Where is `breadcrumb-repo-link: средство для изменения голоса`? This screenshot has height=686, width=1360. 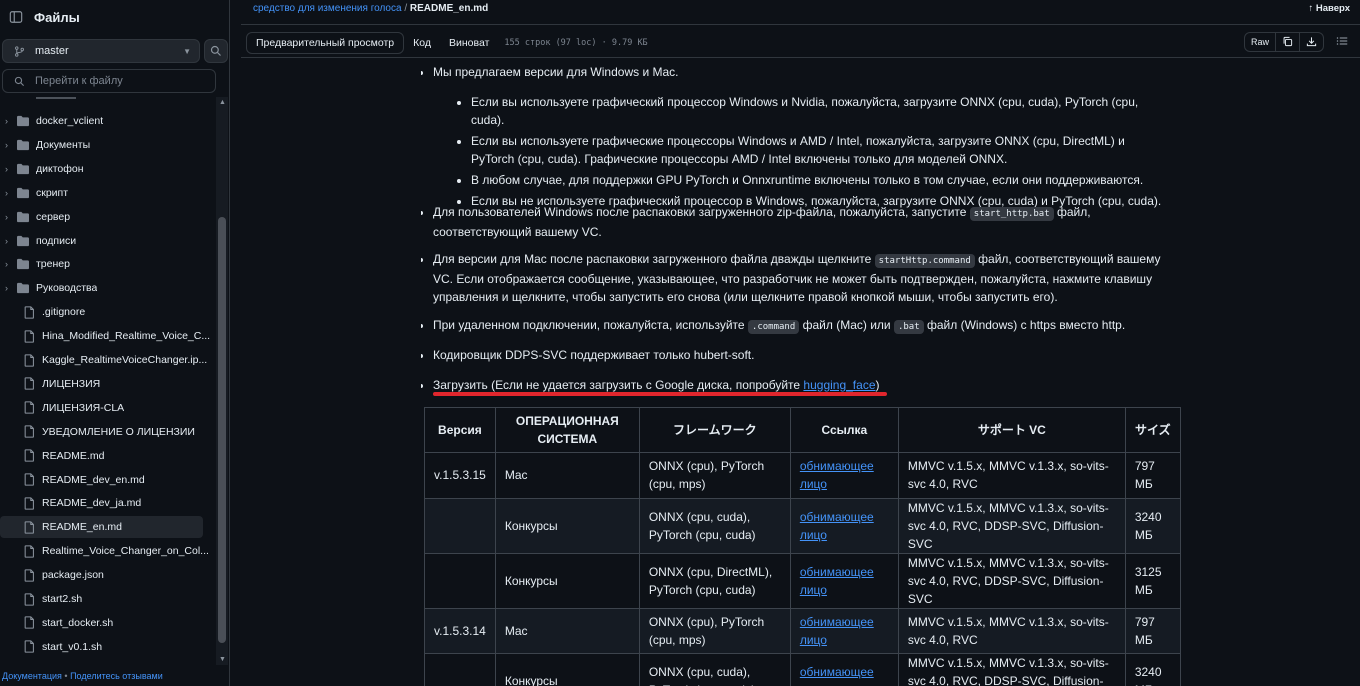 breadcrumb-repo-link: средство для изменения голоса is located at coordinates (327, 8).